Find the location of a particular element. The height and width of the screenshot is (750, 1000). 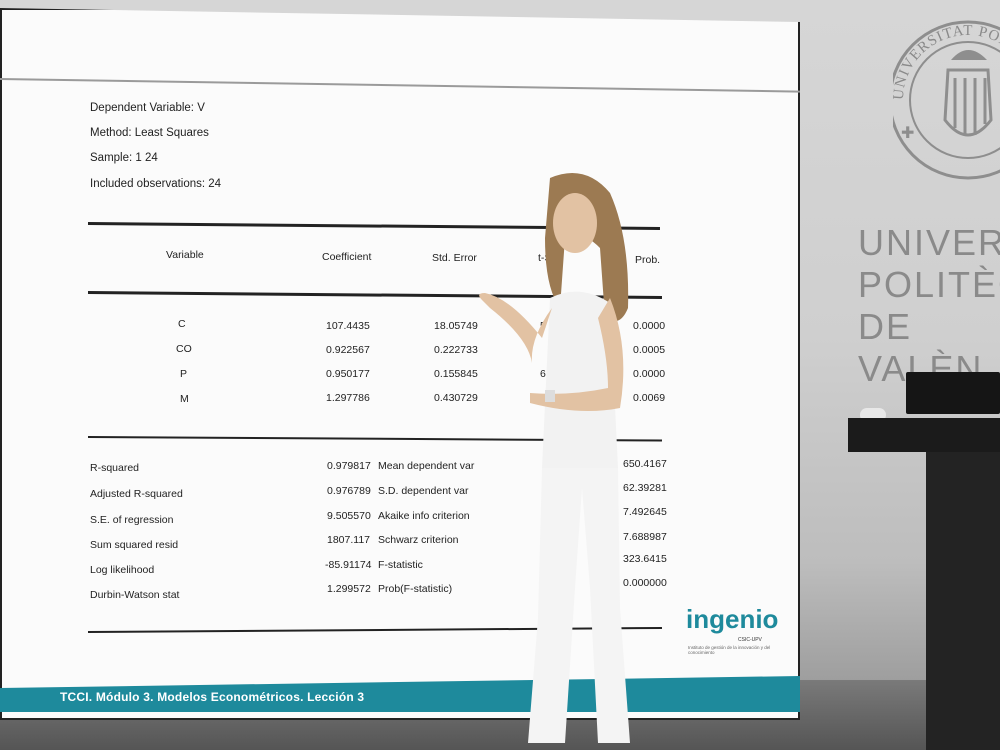

stat-label-2: F-statistic is located at coordinates (400, 565).